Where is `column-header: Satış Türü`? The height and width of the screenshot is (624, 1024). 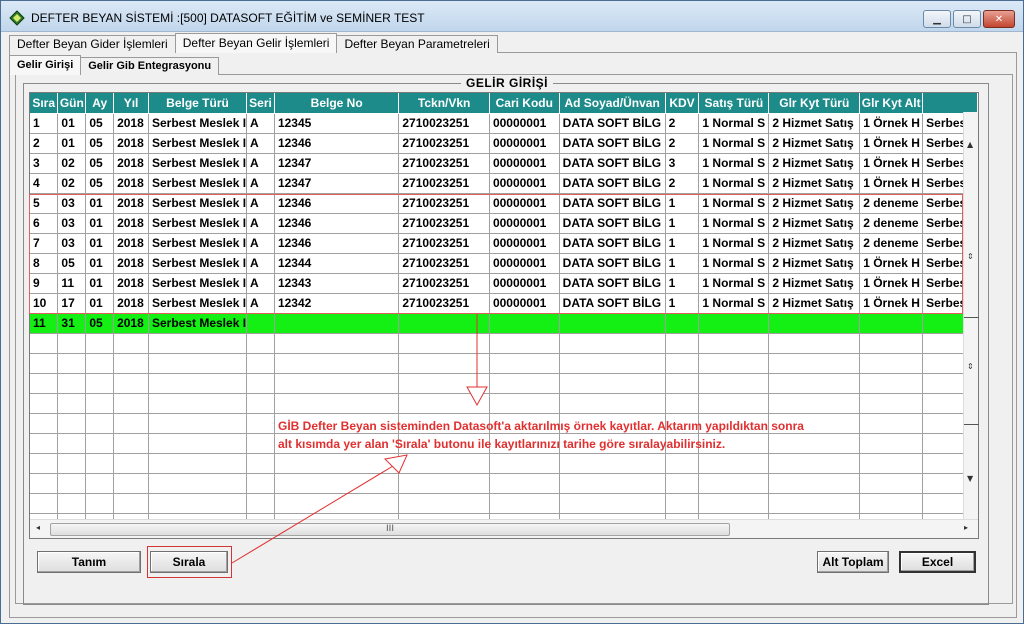
column-header: Satış Türü is located at coordinates (734, 103).